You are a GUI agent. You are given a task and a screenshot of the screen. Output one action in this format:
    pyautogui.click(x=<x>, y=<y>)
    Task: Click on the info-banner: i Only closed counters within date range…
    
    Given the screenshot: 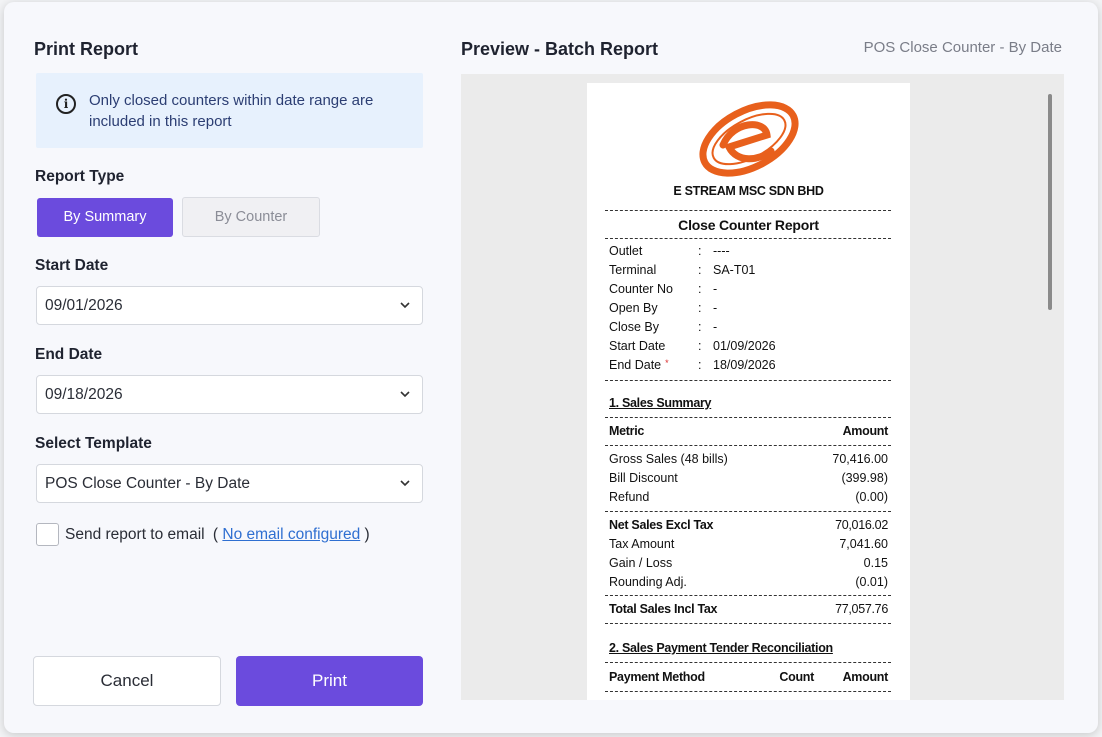 What is the action you would take?
    pyautogui.click(x=229, y=110)
    